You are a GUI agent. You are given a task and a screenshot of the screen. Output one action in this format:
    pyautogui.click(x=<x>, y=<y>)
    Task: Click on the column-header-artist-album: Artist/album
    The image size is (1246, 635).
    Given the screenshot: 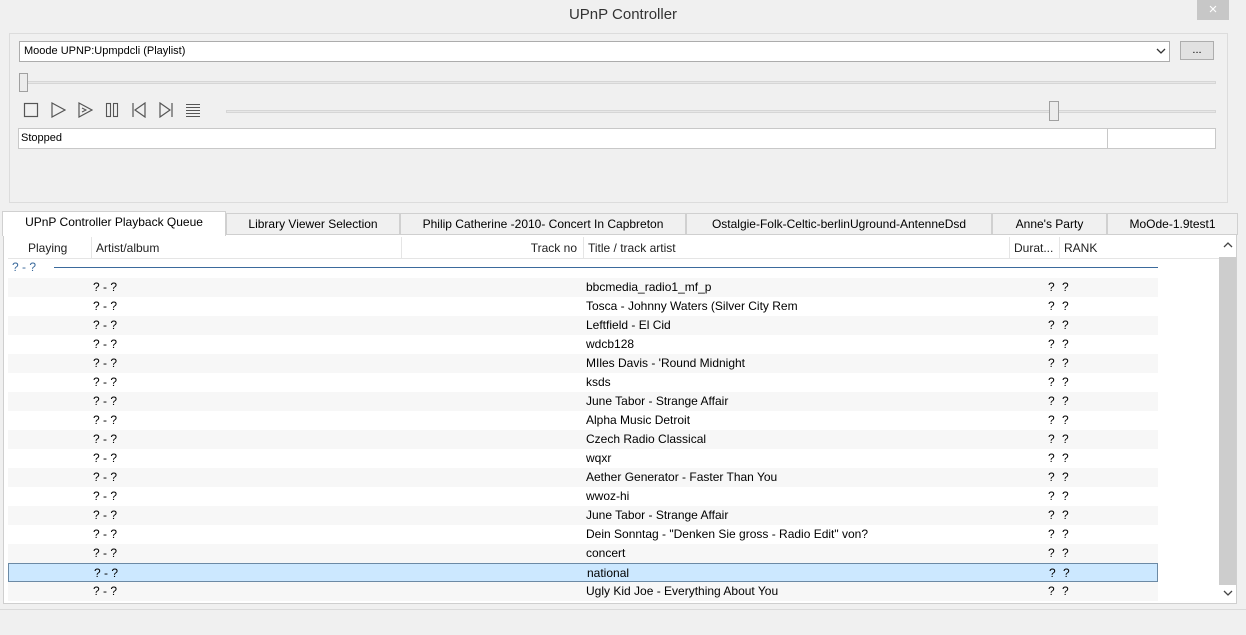 What is the action you would take?
    pyautogui.click(x=247, y=248)
    